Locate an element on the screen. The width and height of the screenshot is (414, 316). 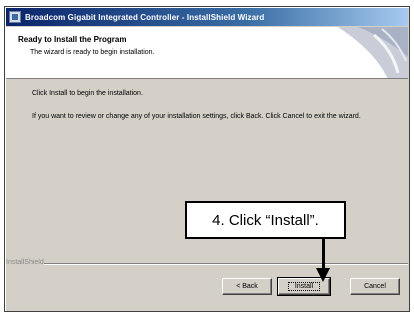
instruction-text: Click Install to begin the installation. is located at coordinates (87, 93).